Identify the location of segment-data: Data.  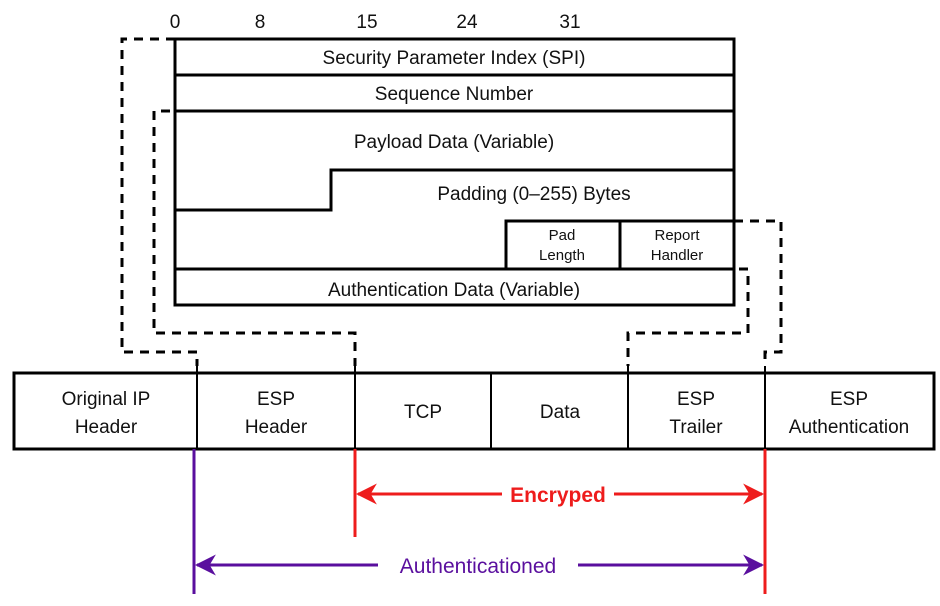
(560, 412).